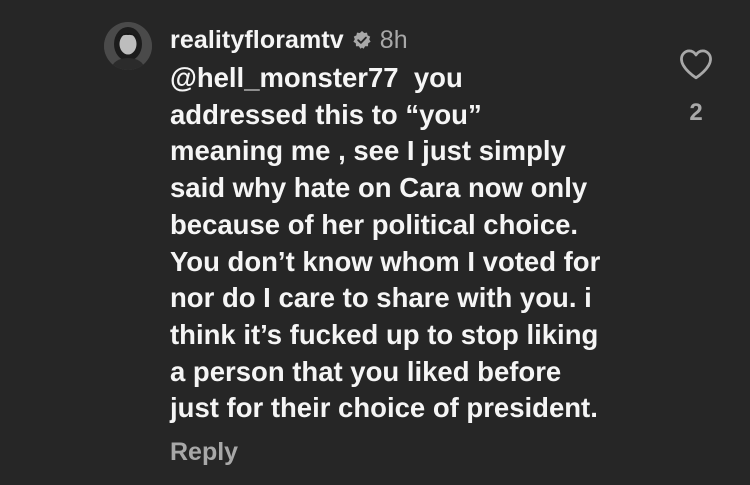 The image size is (750, 485). I want to click on comment-line: because of her political choice., so click(374, 224).